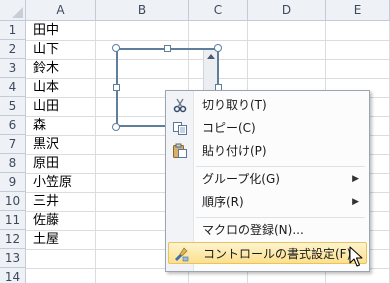  Describe the element at coordinates (46, 201) in the screenshot. I see `cell-a10: 三井` at that location.